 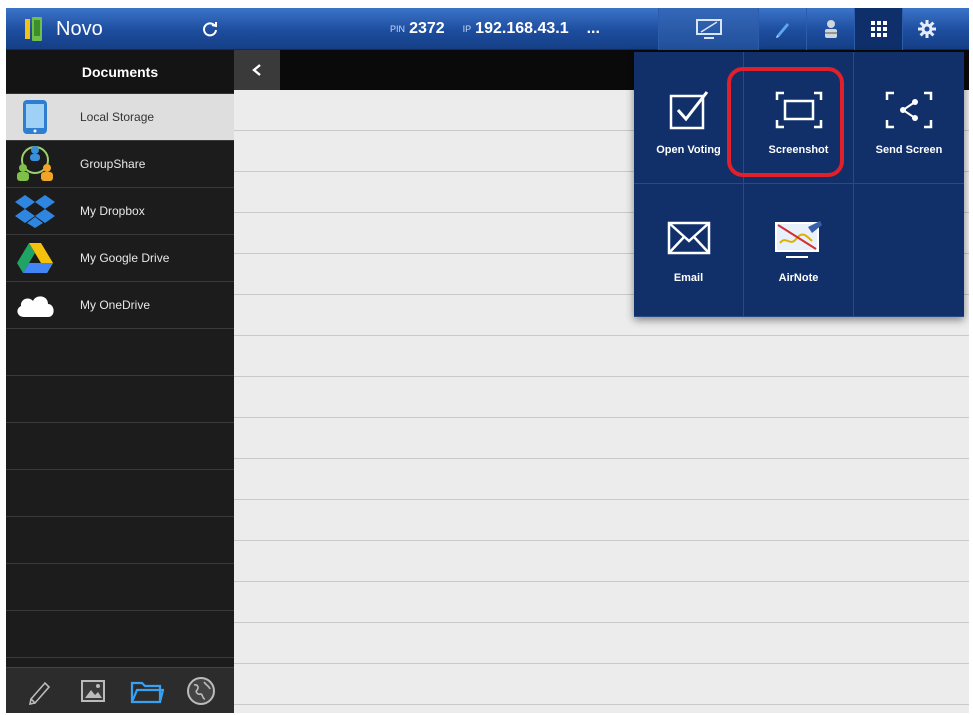 I want to click on sidebar-item-label: My OneDrive, so click(x=115, y=305).